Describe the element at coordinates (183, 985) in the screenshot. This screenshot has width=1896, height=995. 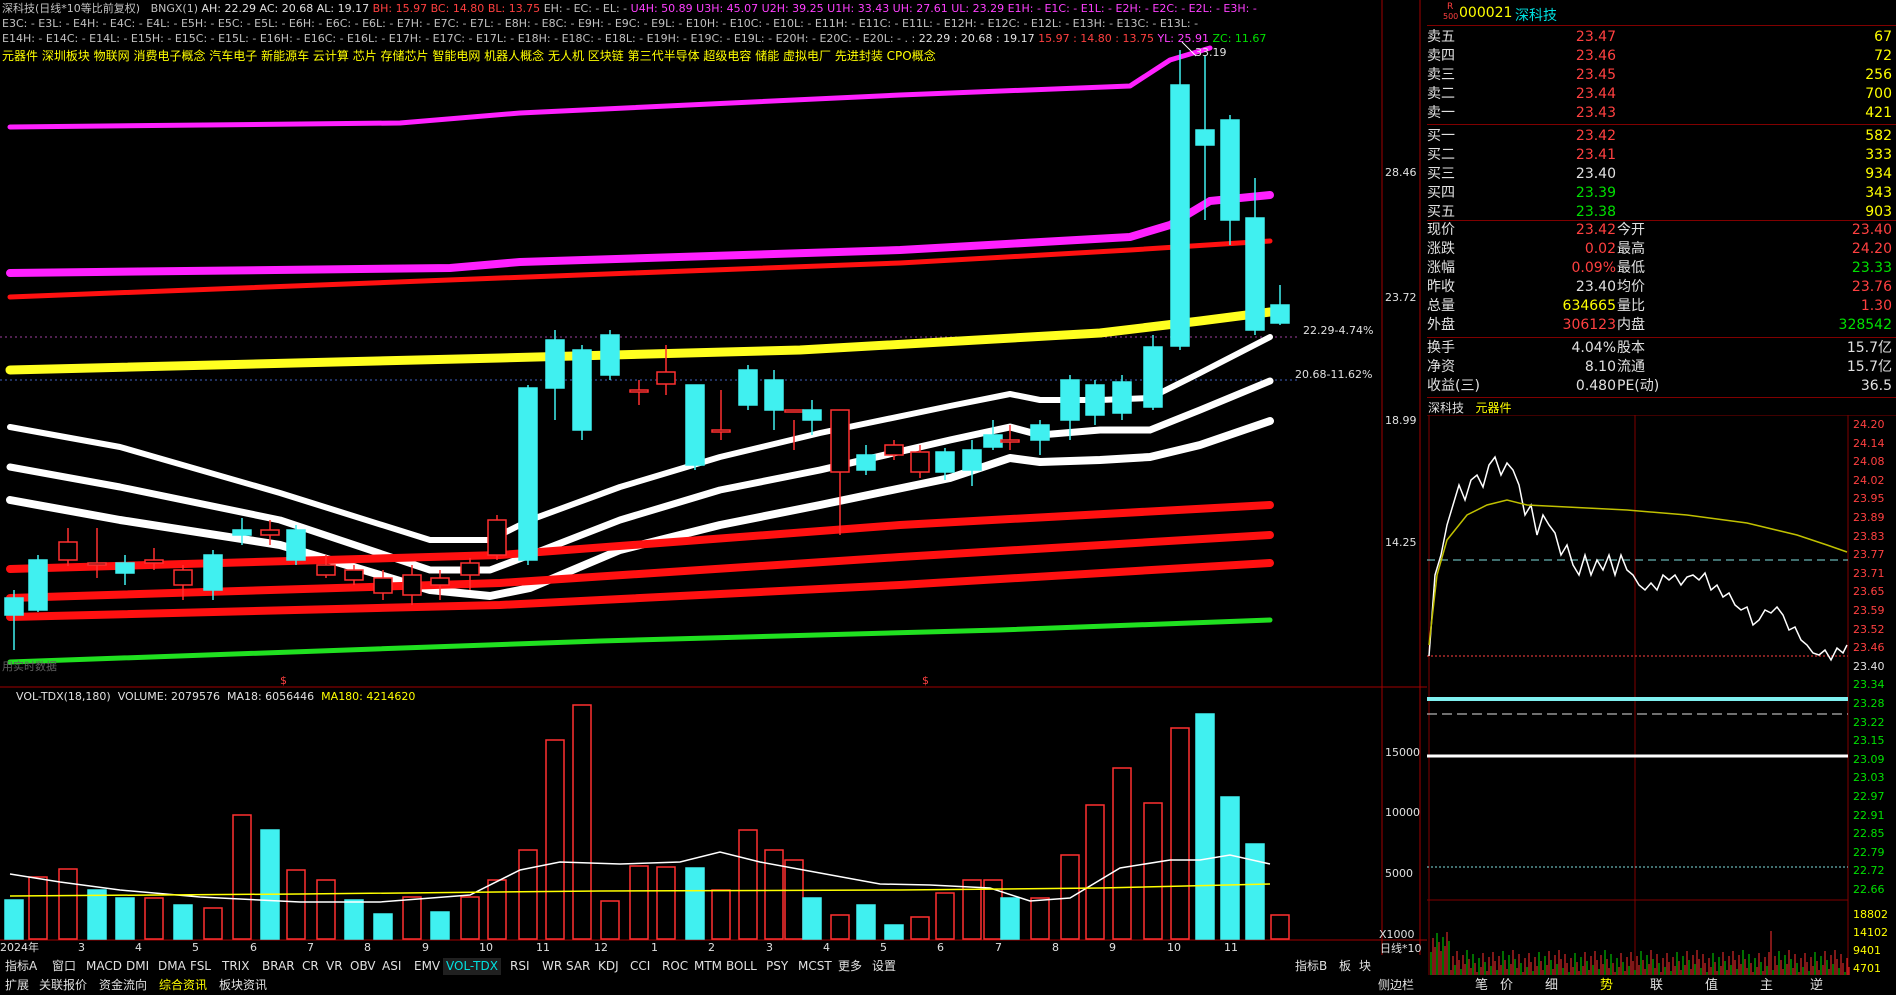
I see `info-tab: 综合资讯` at that location.